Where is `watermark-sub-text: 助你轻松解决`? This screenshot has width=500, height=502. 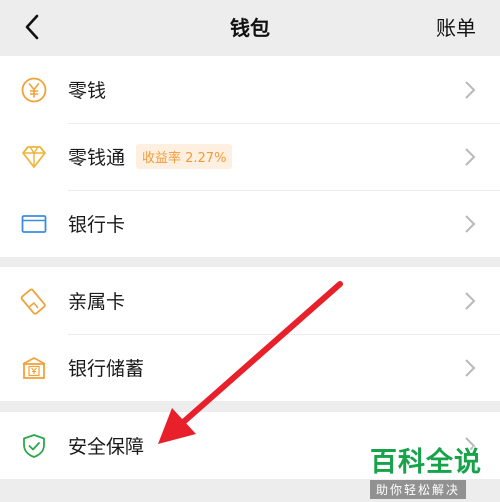 watermark-sub-text: 助你轻松解决 is located at coordinates (418, 489).